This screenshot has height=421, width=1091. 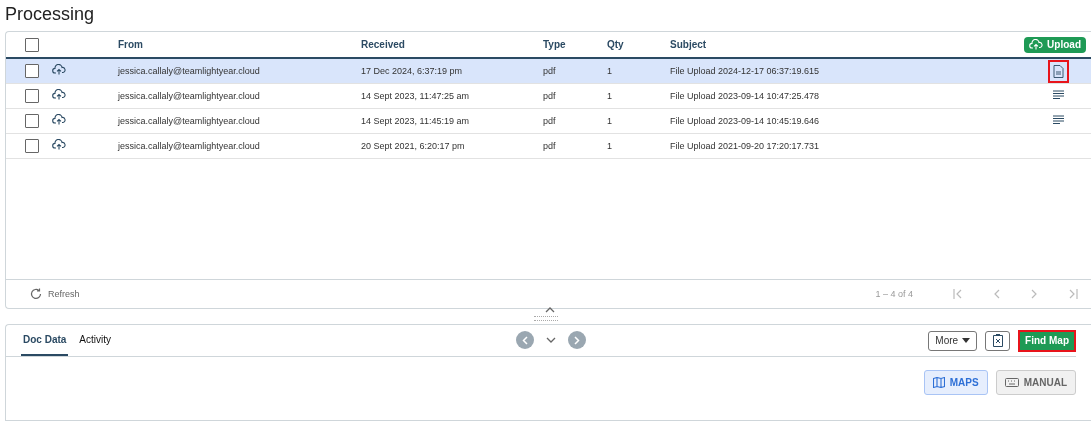 What do you see at coordinates (131, 44) in the screenshot?
I see `column-header: From` at bounding box center [131, 44].